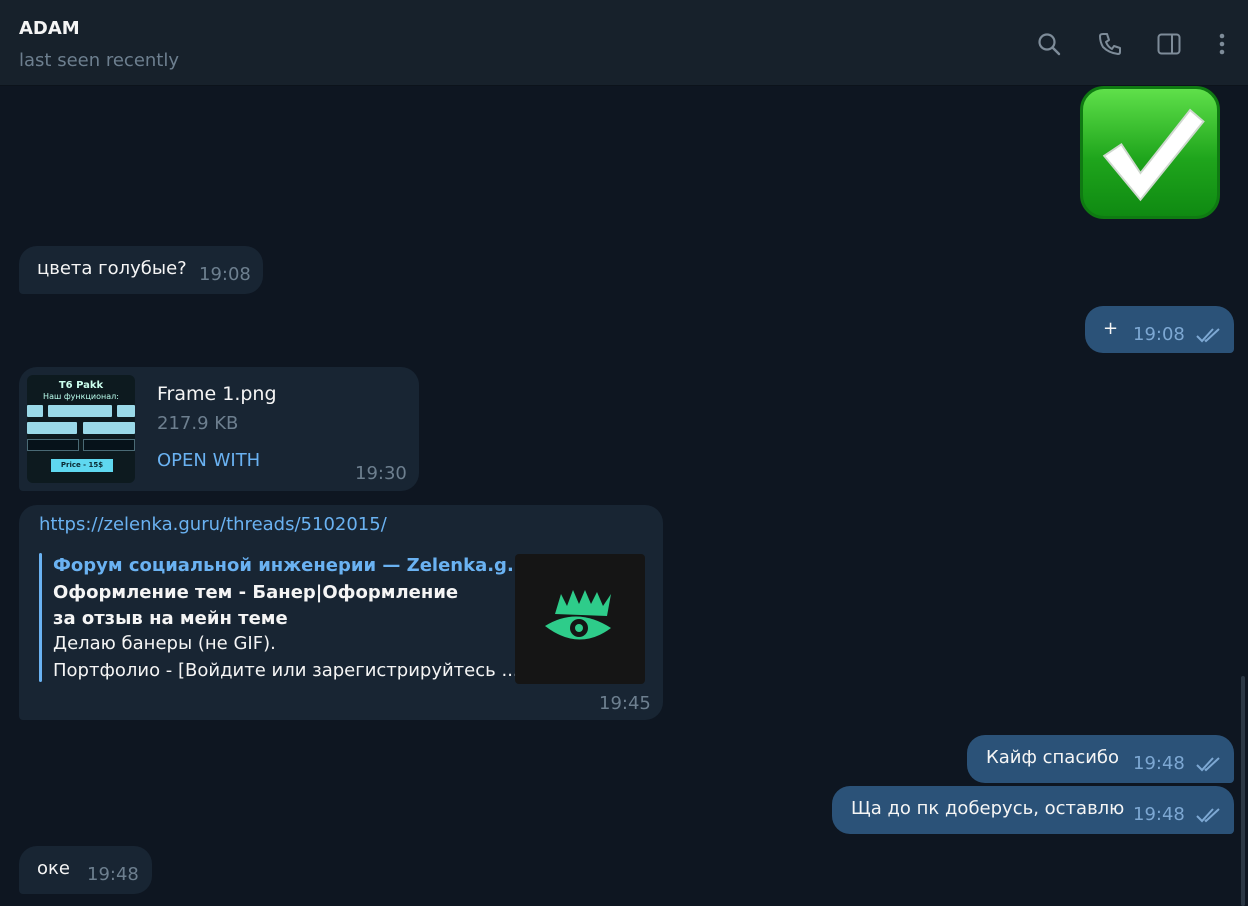 Image resolution: width=1248 pixels, height=906 pixels. Describe the element at coordinates (1153, 155) in the screenshot. I see `check-mark-icon` at that location.